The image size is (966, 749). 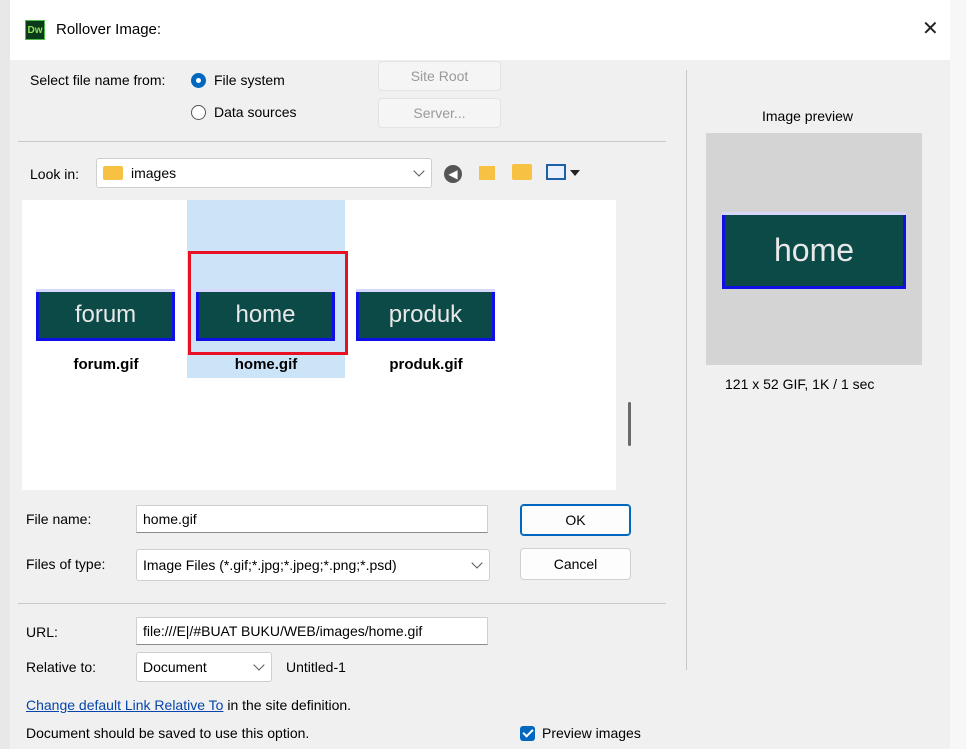 I want to click on scrollbar-thumb, so click(x=629, y=424).